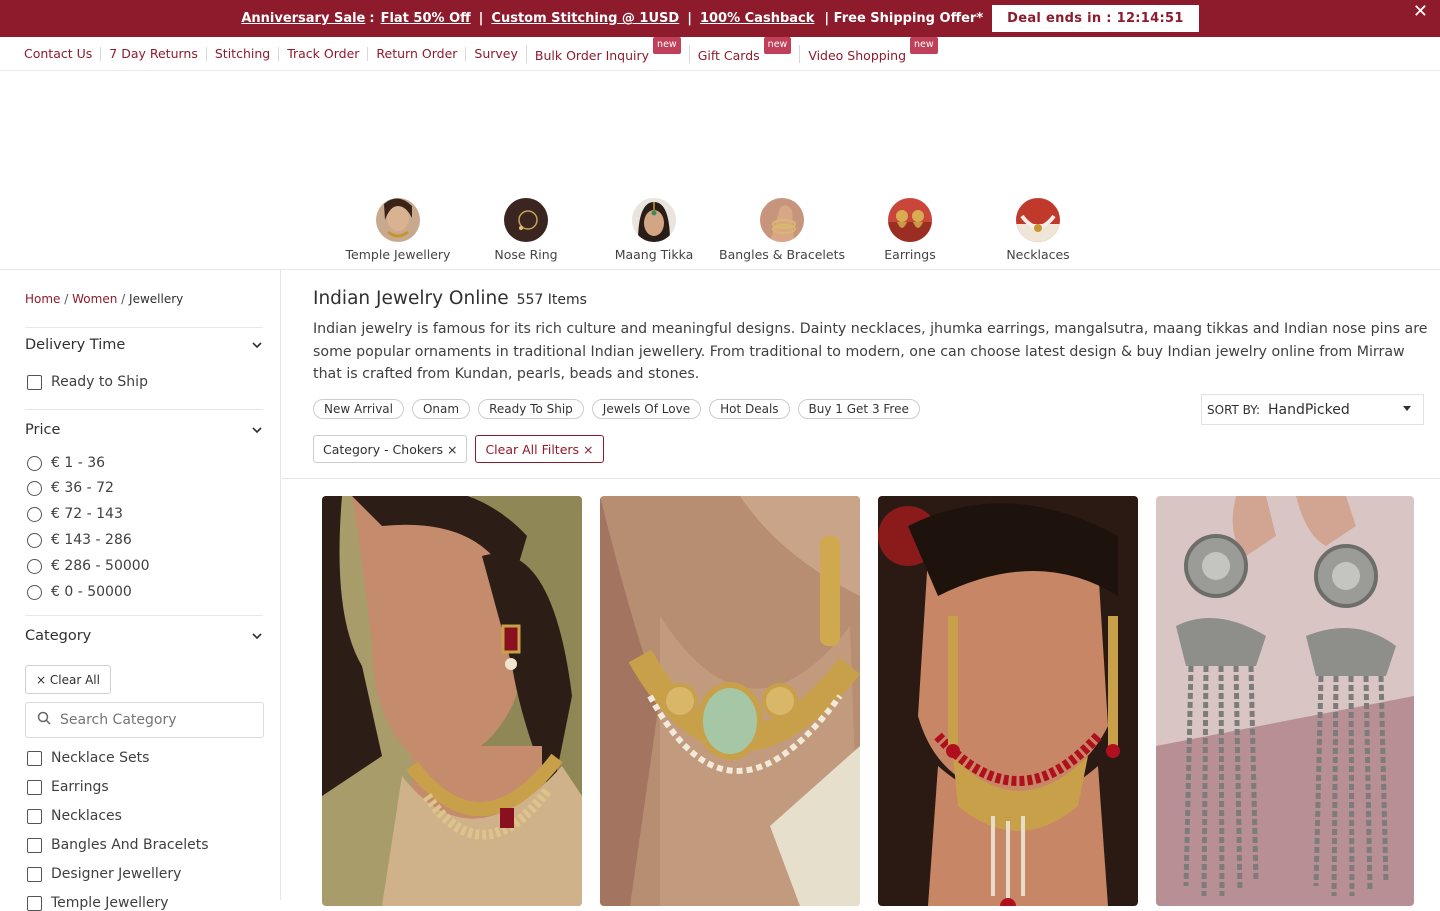 The image size is (1440, 911). I want to click on survey-link: Survey, so click(495, 53).